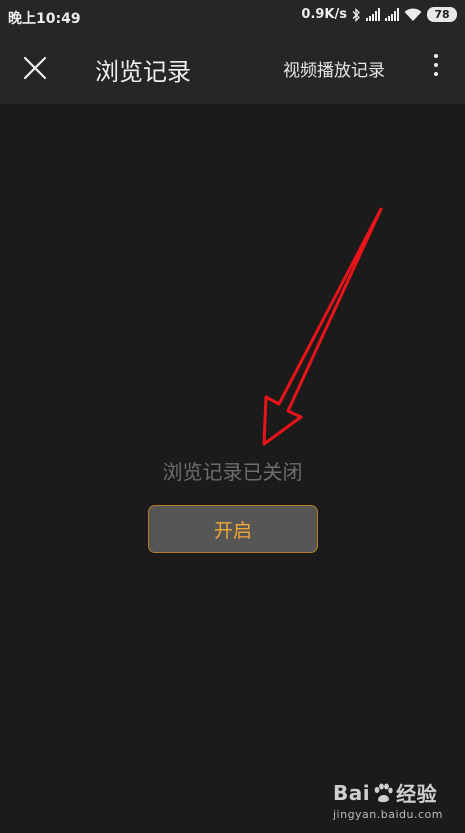 The width and height of the screenshot is (465, 833). What do you see at coordinates (351, 792) in the screenshot?
I see `watermark-brand-left: Bai` at bounding box center [351, 792].